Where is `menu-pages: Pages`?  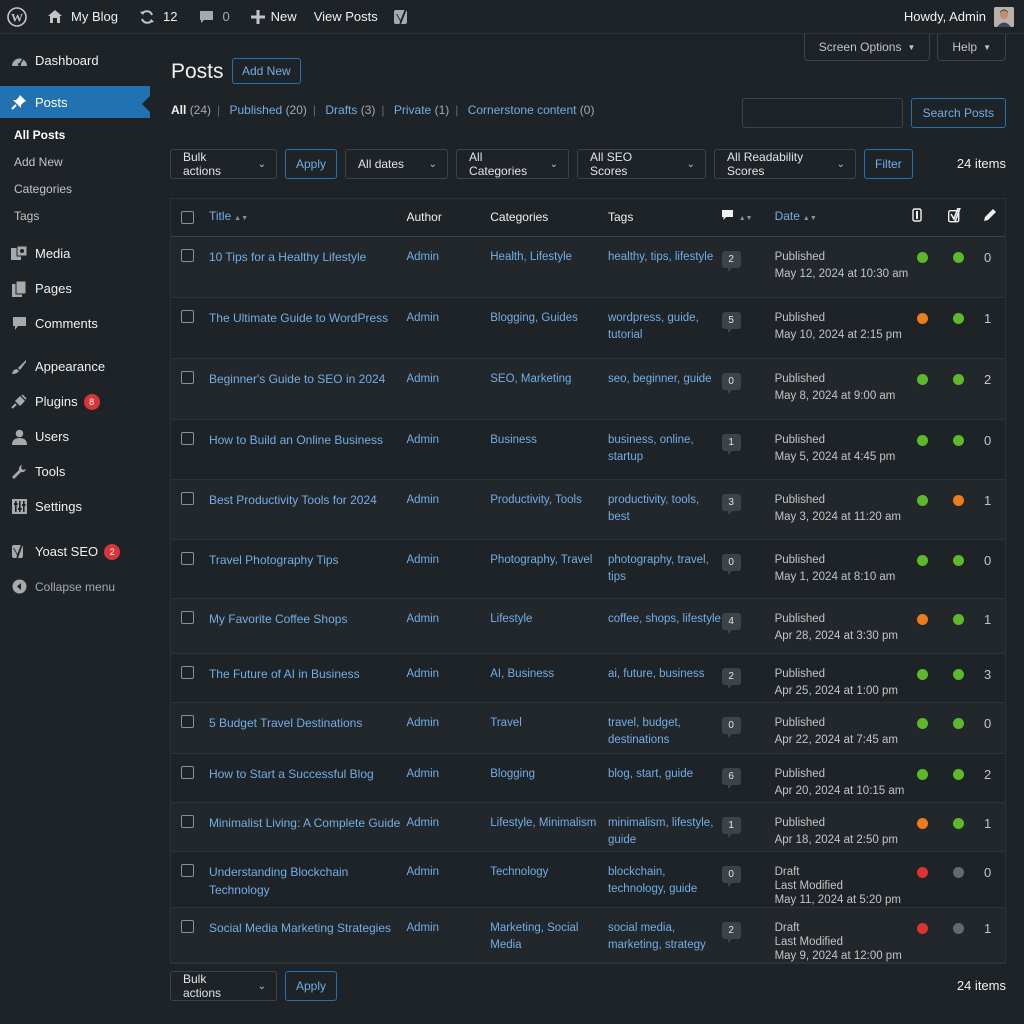
menu-pages: Pages is located at coordinates (75, 288).